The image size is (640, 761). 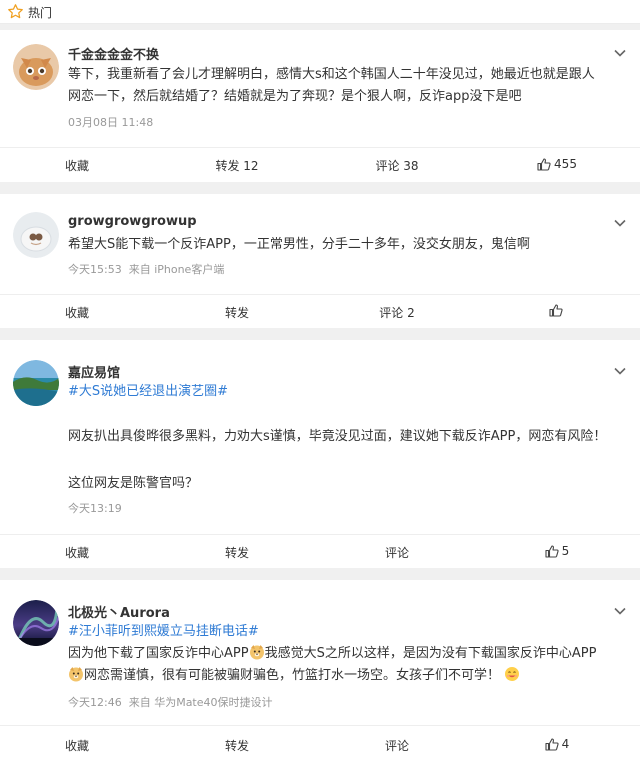 I want to click on post-topic-line: #大S说她已经退出演艺圈#, so click(x=348, y=392).